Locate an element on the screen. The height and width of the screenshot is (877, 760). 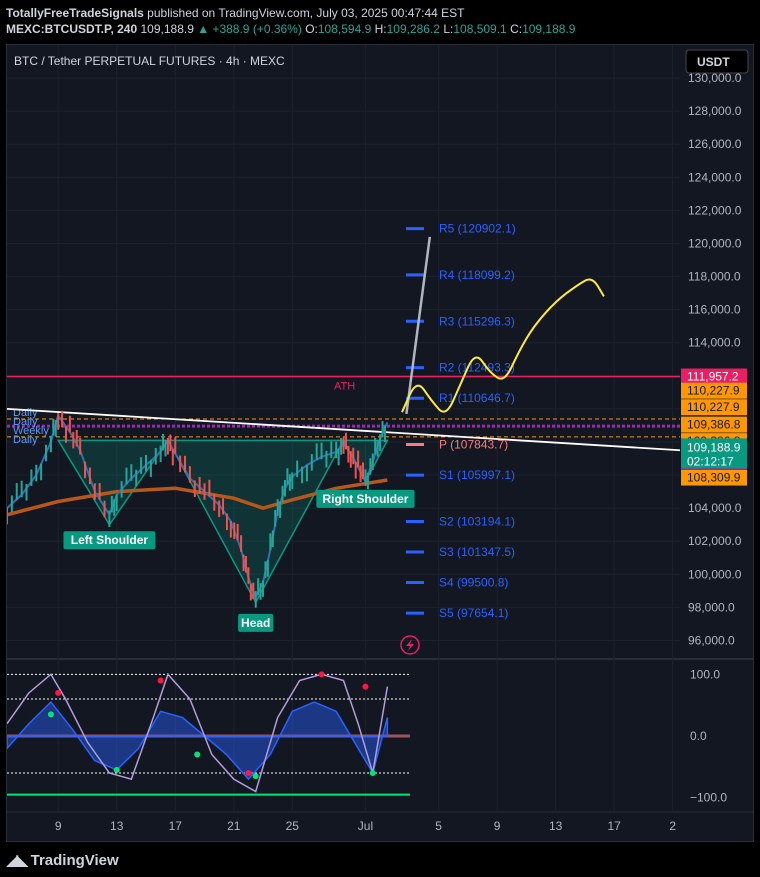
pivot-label: R1 (110646.7) is located at coordinates (477, 398).